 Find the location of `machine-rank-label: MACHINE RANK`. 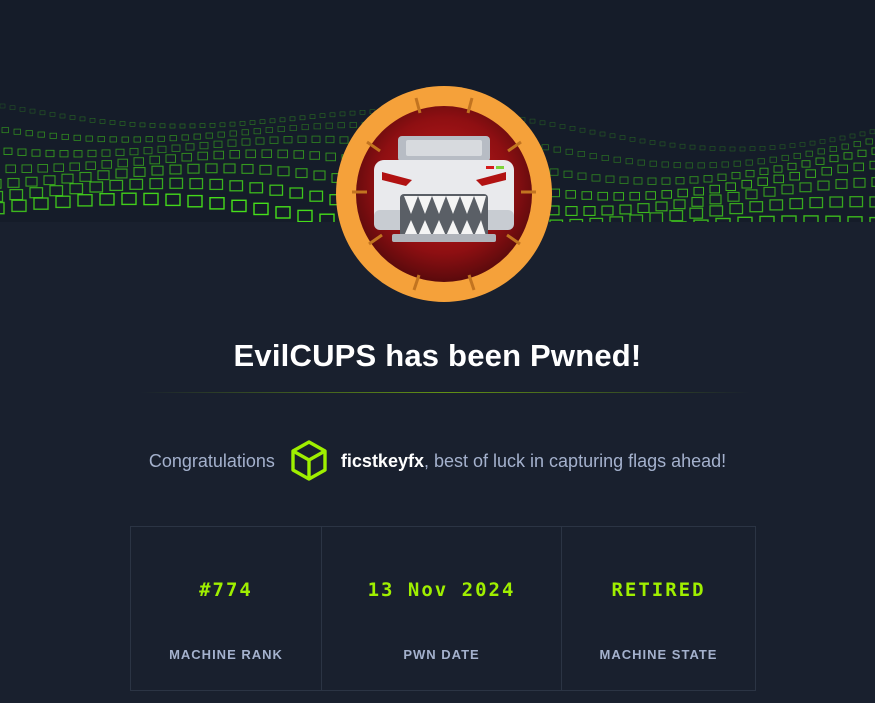

machine-rank-label: MACHINE RANK is located at coordinates (226, 654).